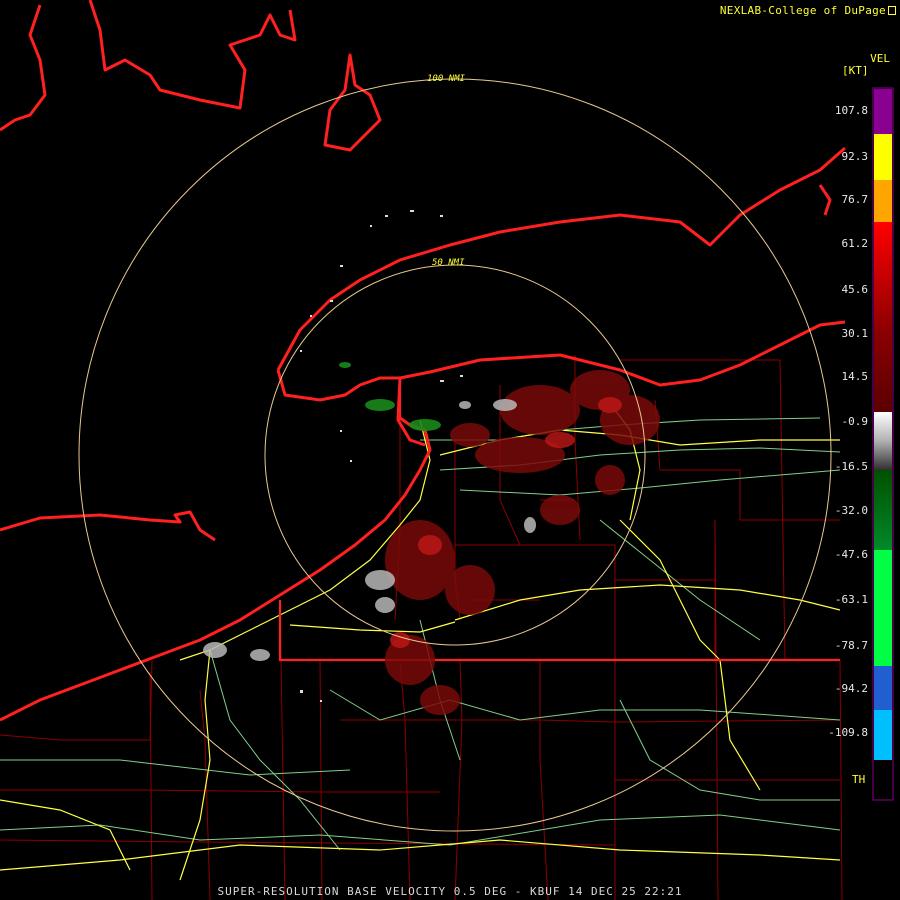 The image size is (900, 900). I want to click on scale-tick: -94.2, so click(851, 688).